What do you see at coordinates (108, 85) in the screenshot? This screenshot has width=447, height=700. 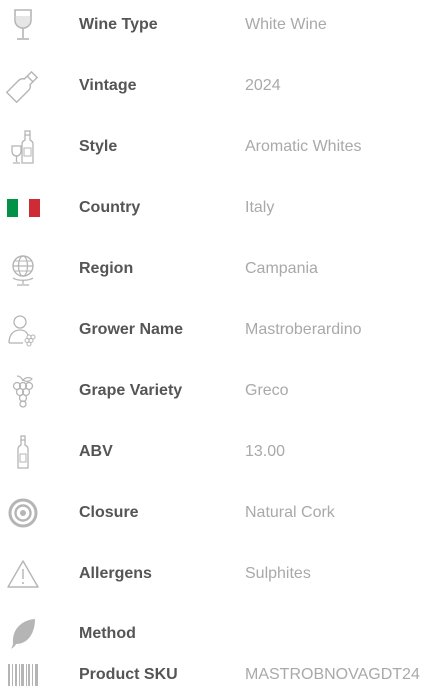 I see `spec-label: Vintage` at bounding box center [108, 85].